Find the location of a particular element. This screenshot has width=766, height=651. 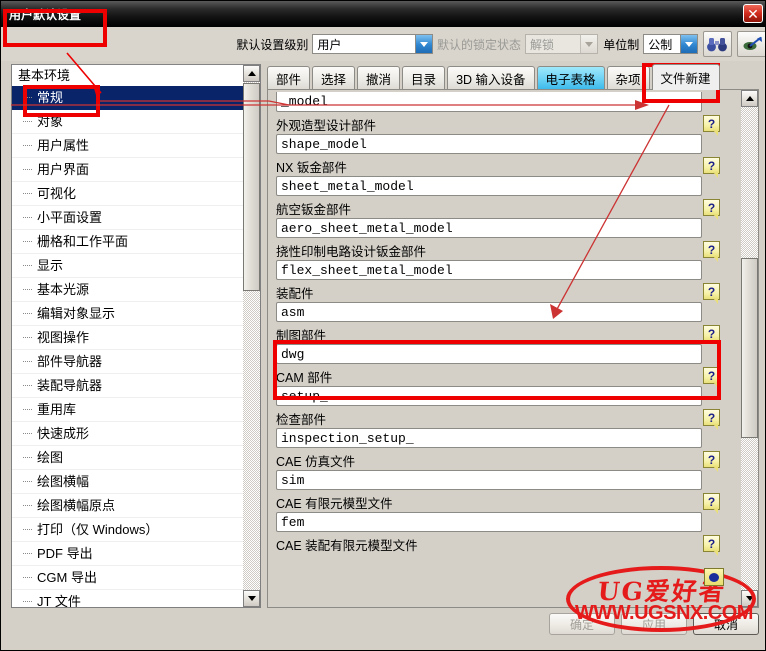

tree-item: 用户属性 is located at coordinates (128, 146).